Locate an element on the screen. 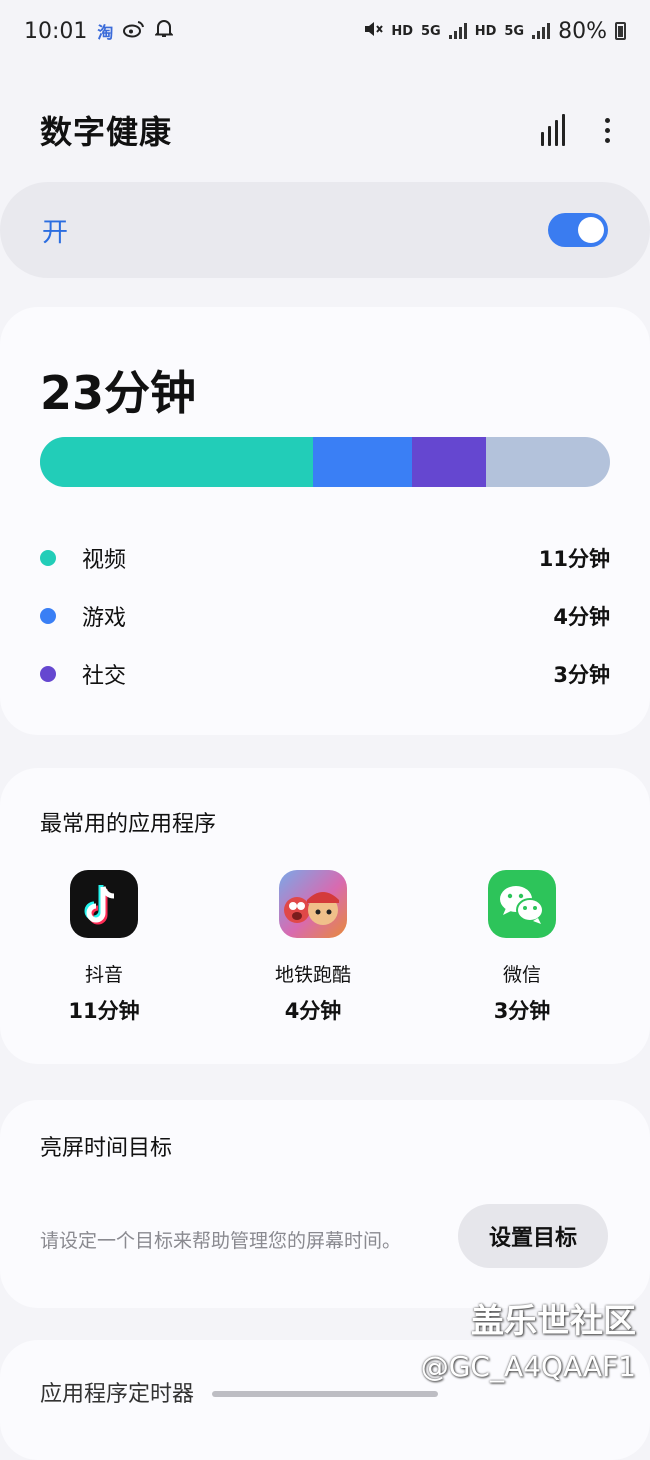  category-name: 视频 is located at coordinates (104, 560).